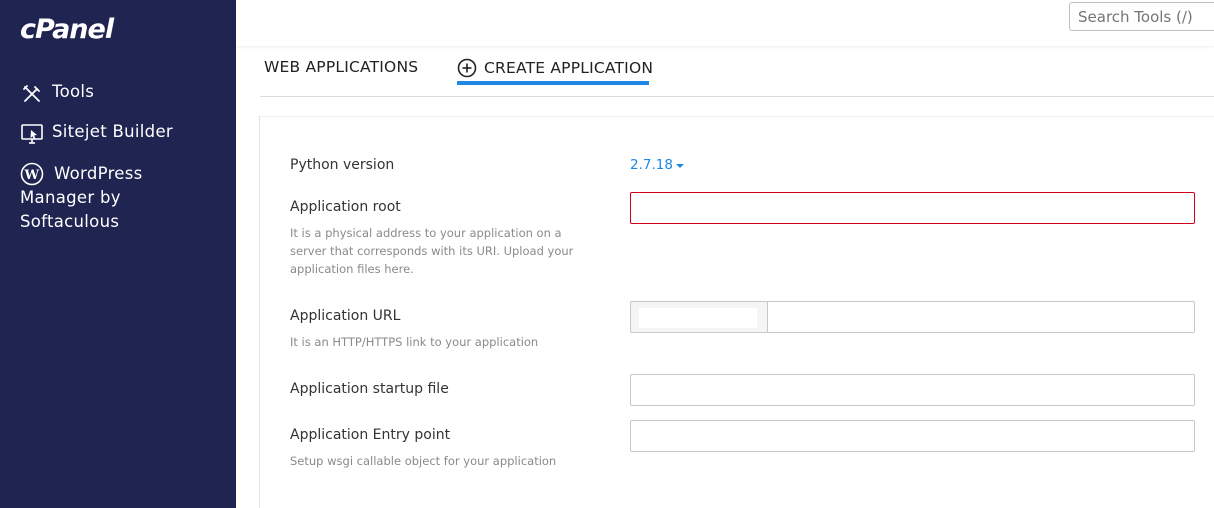 This screenshot has height=508, width=1214. I want to click on active-tab-indicator, so click(553, 83).